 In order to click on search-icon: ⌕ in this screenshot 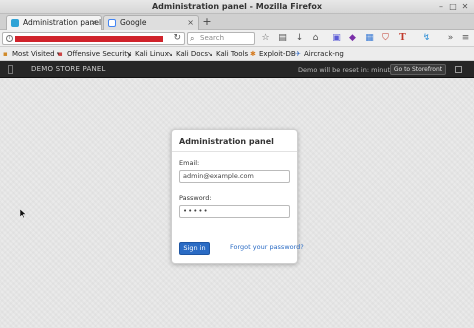, I will do `click(192, 38)`.